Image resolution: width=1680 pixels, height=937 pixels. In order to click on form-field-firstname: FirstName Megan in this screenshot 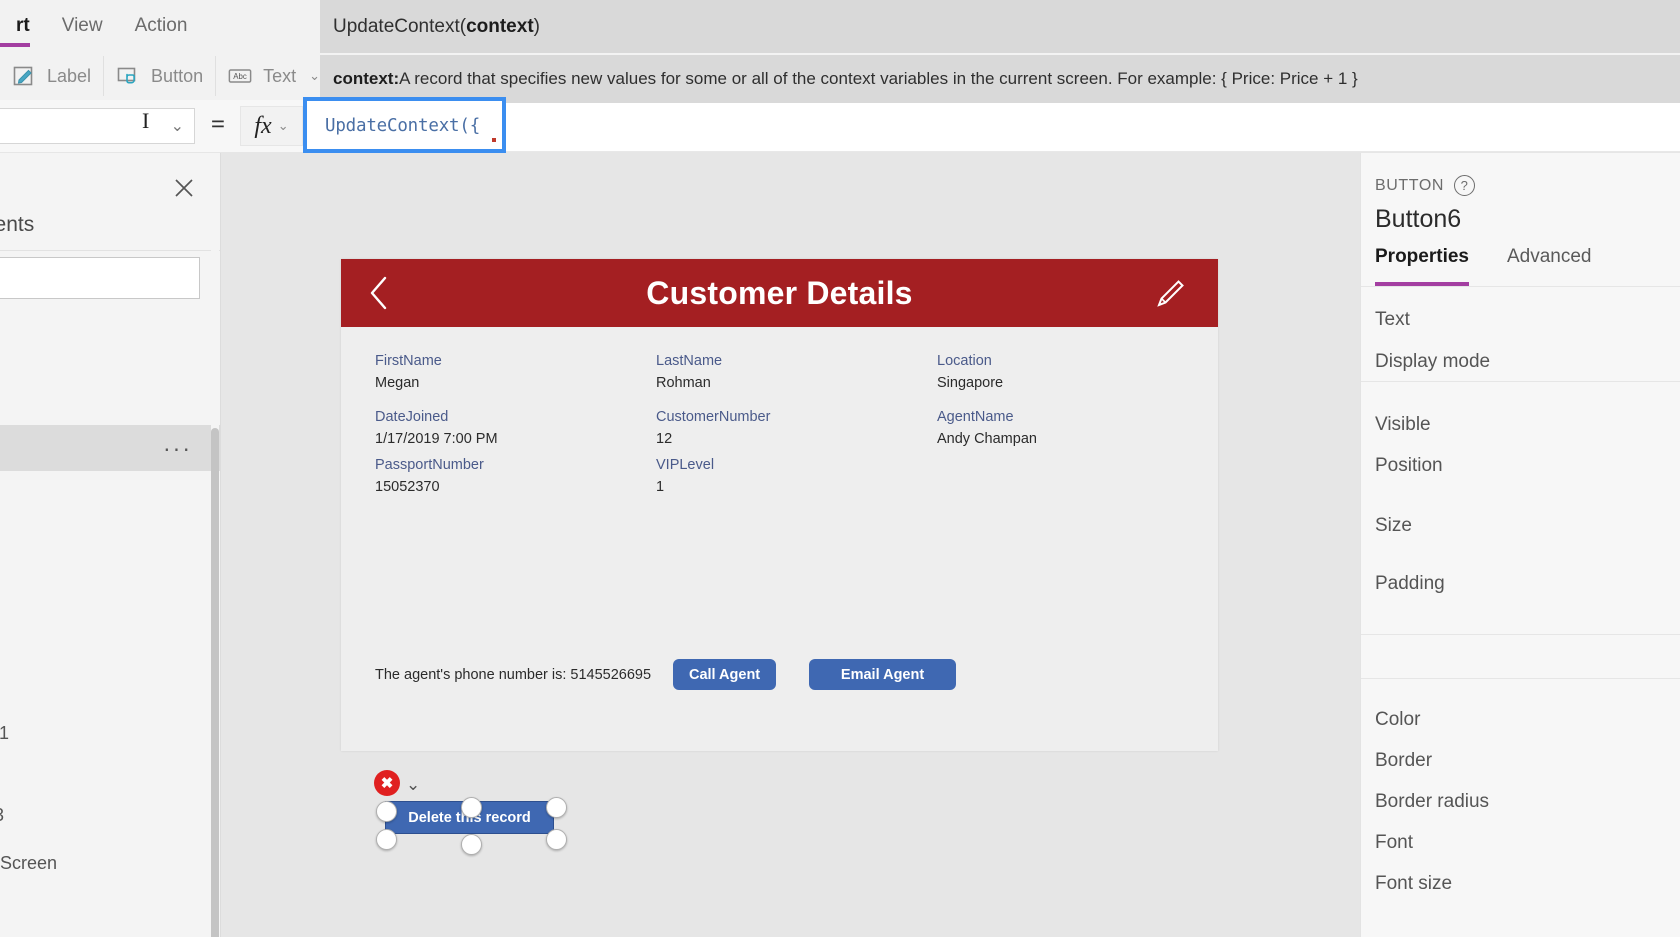, I will do `click(408, 372)`.